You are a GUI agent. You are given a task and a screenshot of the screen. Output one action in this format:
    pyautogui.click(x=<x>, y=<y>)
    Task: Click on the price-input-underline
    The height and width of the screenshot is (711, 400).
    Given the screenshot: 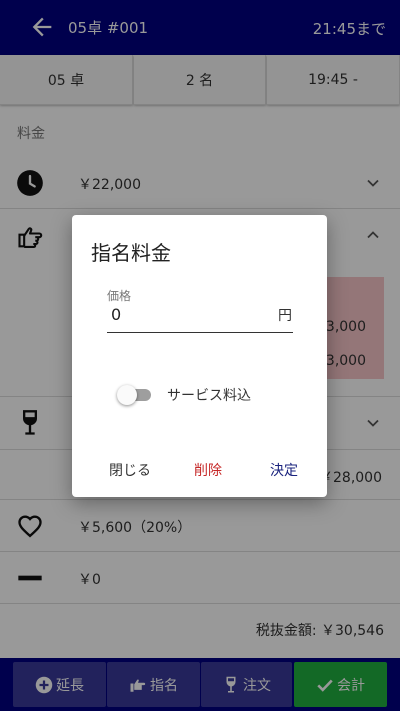 What is the action you would take?
    pyautogui.click(x=200, y=332)
    